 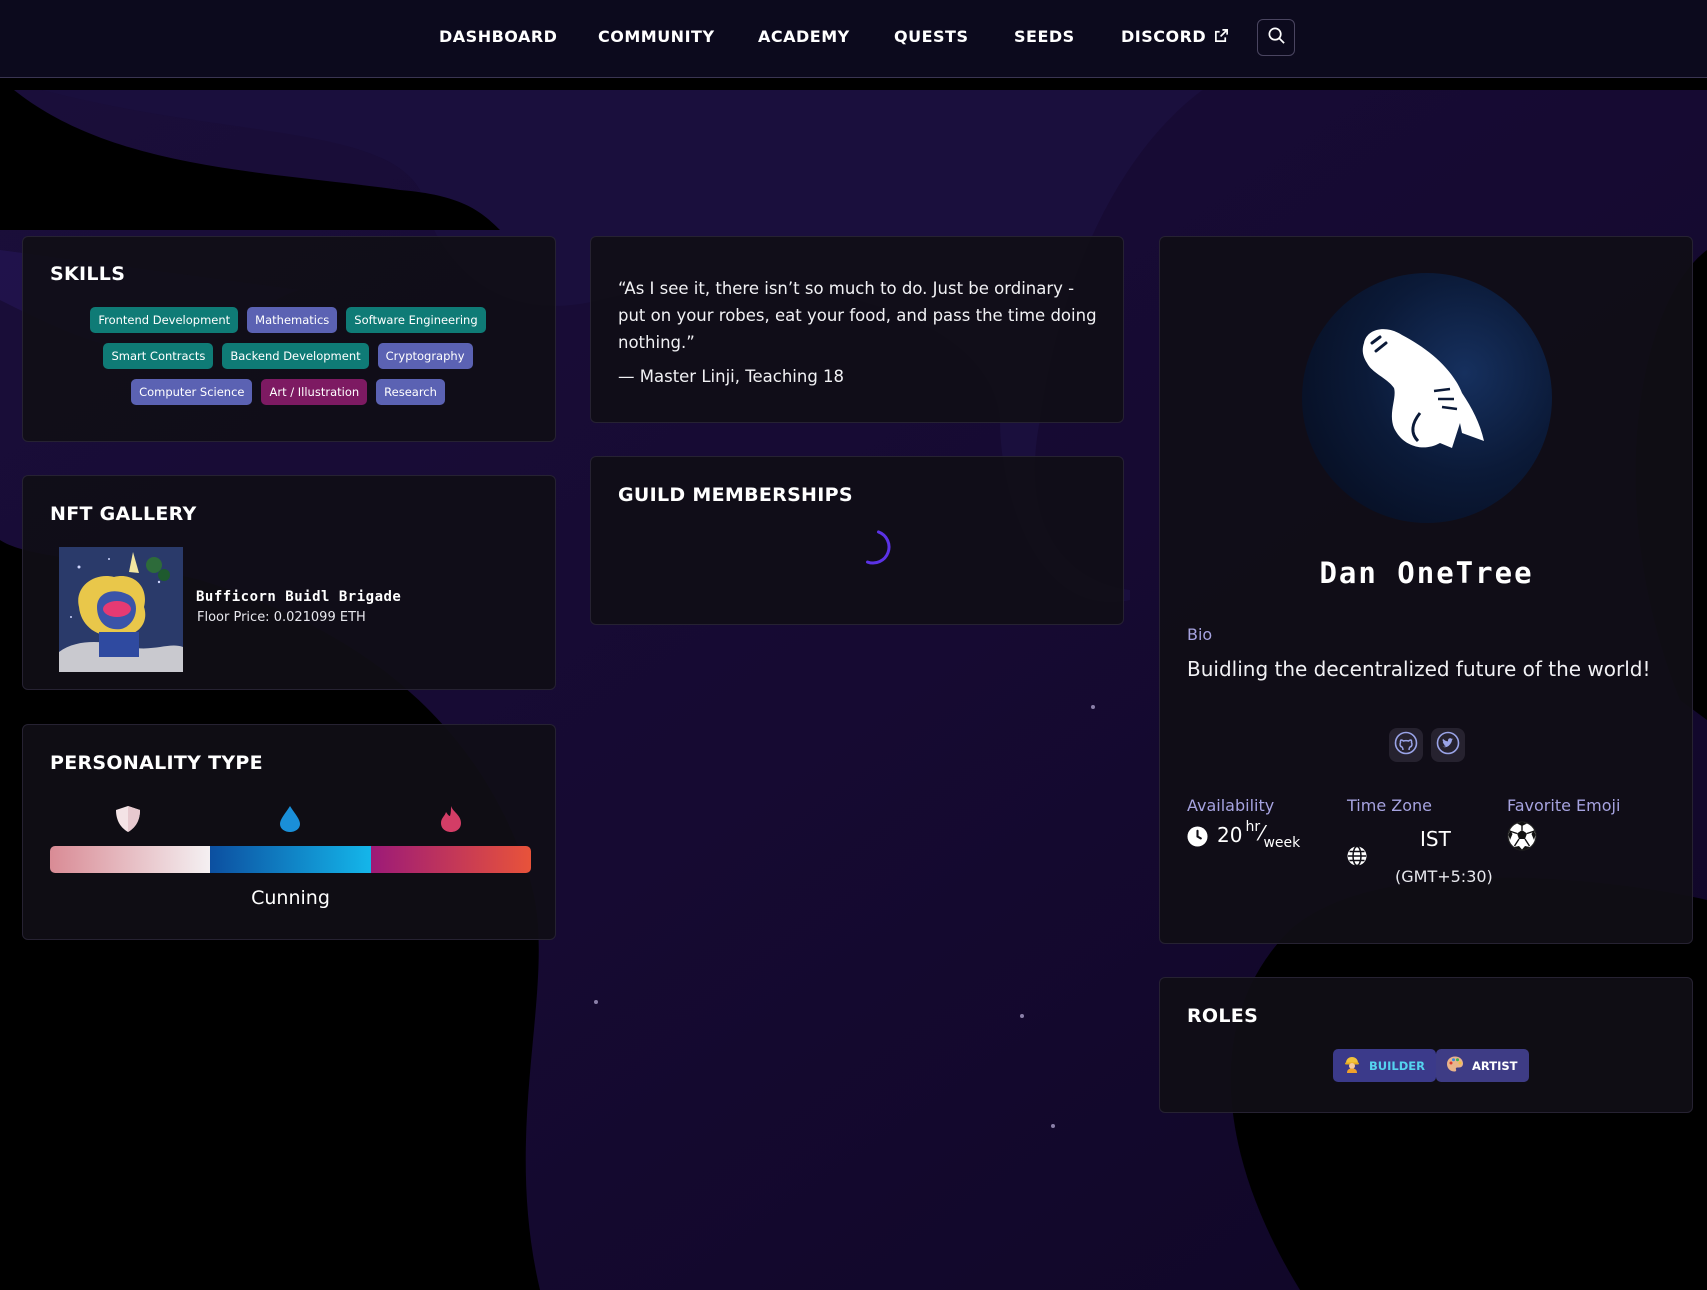 I want to click on favorite-emoji-label: Favorite Emoji, so click(x=1564, y=805).